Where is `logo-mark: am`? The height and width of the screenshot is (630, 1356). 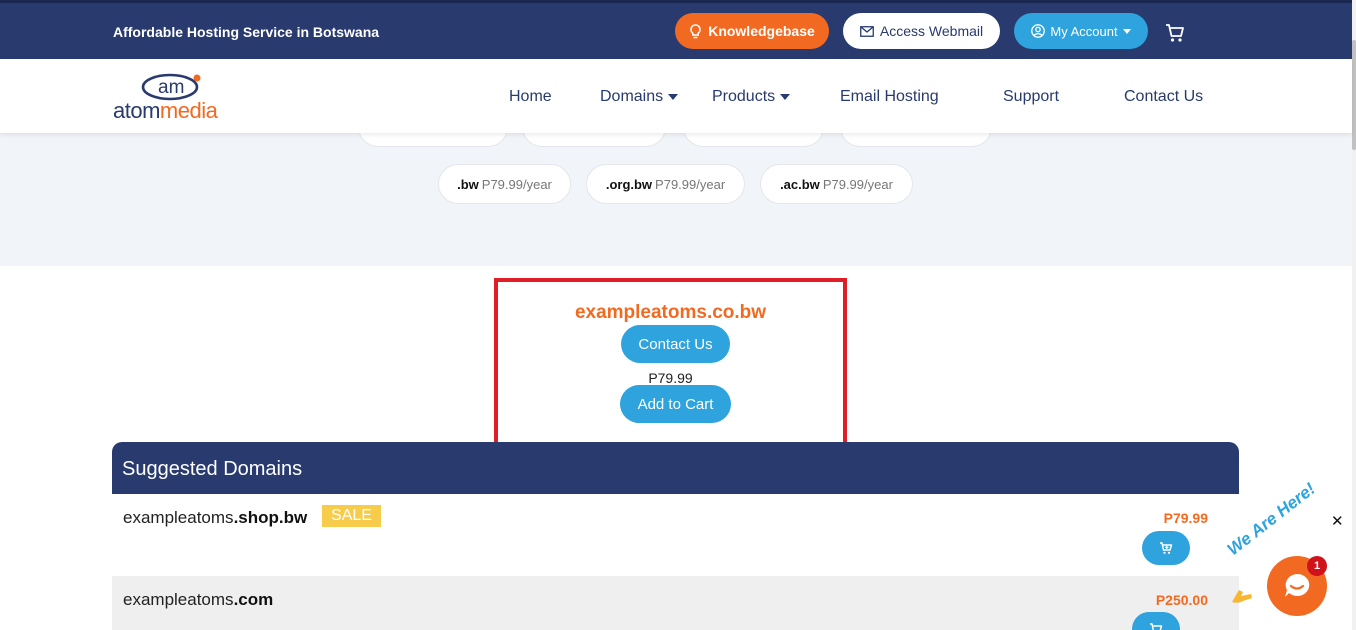 logo-mark: am is located at coordinates (171, 87).